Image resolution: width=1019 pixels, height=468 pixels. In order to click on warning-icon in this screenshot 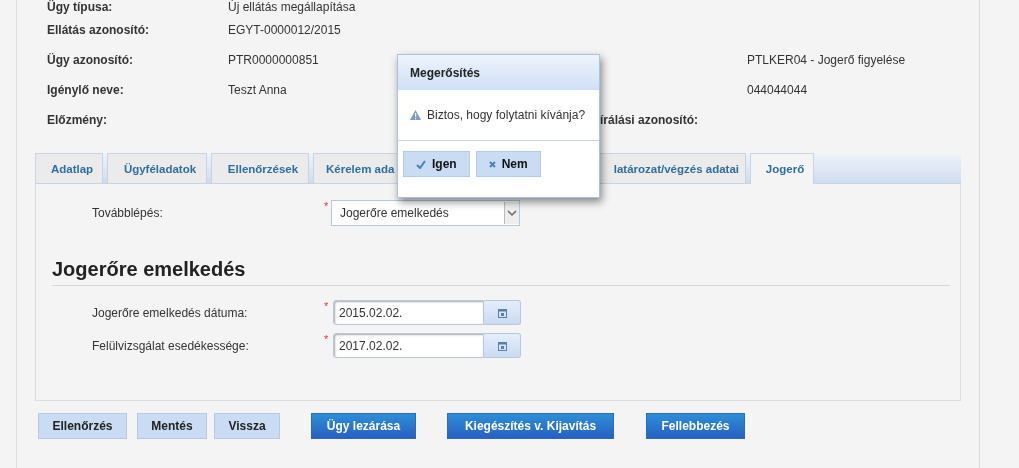, I will do `click(415, 115)`.